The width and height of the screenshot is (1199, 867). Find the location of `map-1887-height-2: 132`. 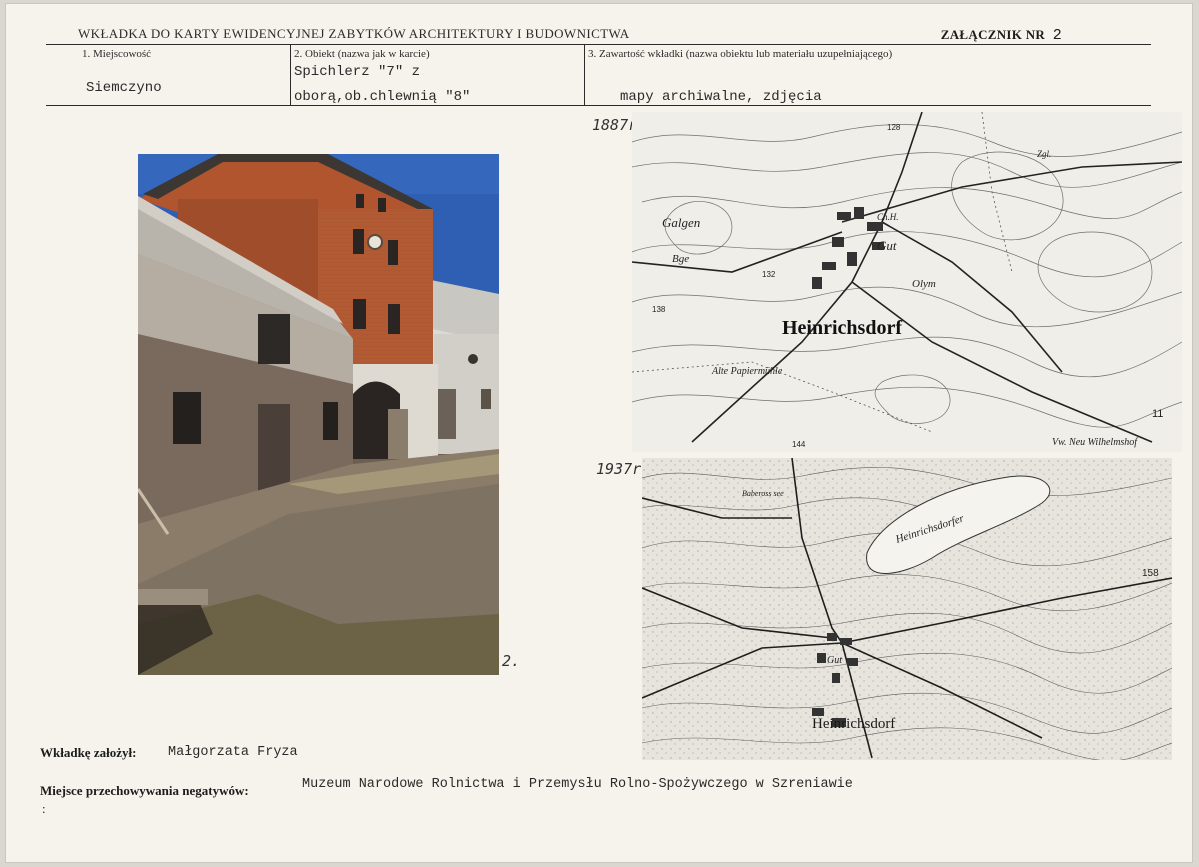

map-1887-height-2: 132 is located at coordinates (769, 274).